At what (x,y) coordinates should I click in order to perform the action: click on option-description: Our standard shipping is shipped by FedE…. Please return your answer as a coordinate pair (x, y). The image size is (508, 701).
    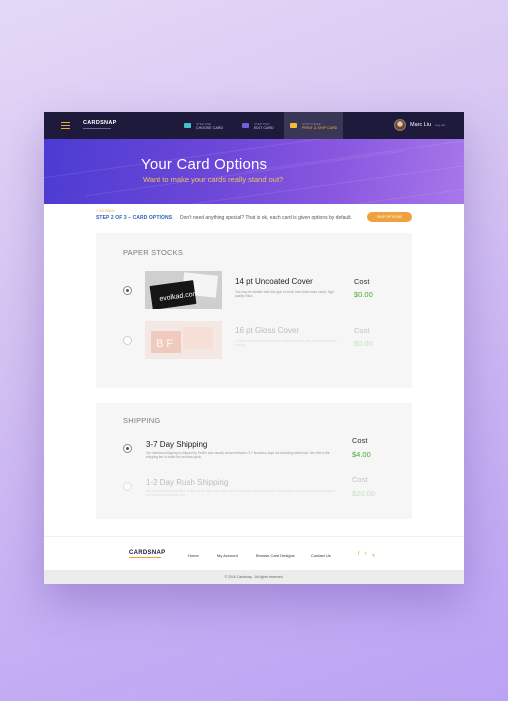
    Looking at the image, I should click on (238, 455).